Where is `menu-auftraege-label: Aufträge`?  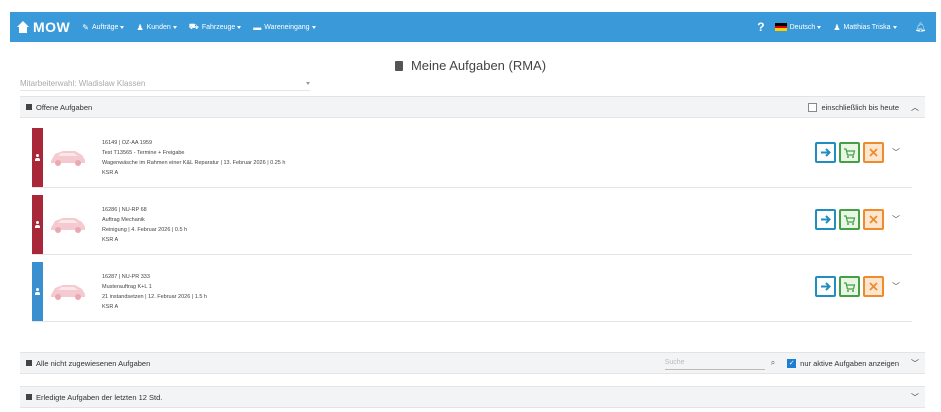
menu-auftraege-label: Aufträge is located at coordinates (105, 27).